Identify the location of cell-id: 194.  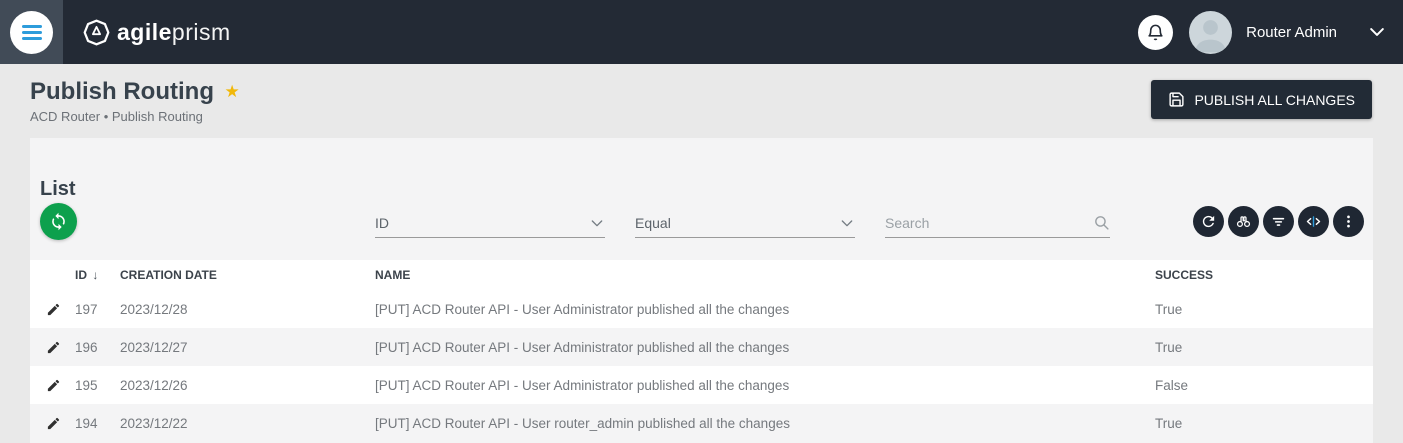
(86, 423).